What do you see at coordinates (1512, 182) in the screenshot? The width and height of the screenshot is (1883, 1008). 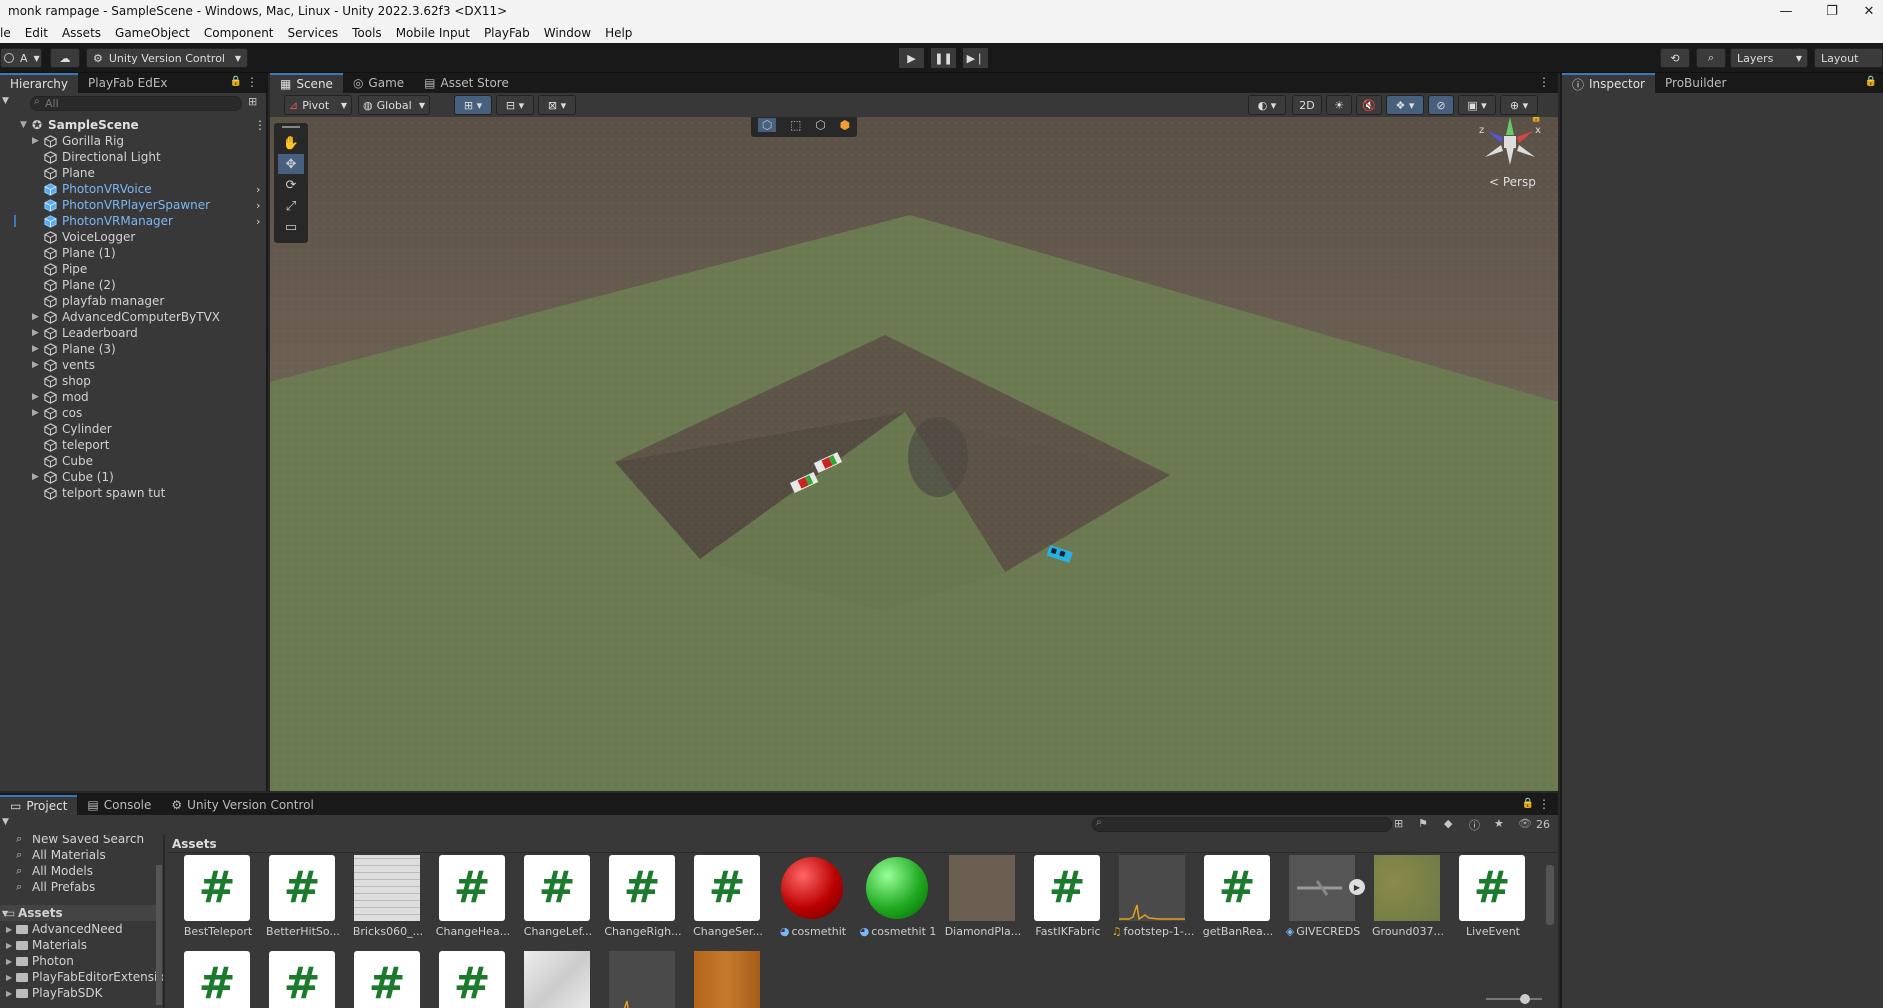 I see `persp-label: < Persp` at bounding box center [1512, 182].